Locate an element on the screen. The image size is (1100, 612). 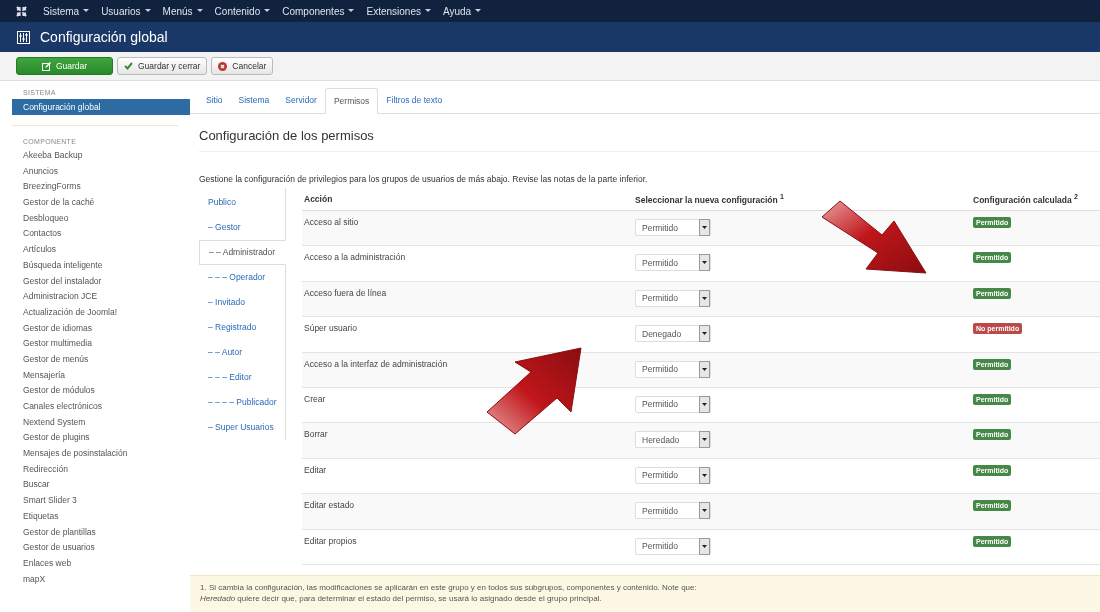
group-tab: – – – Editor is located at coordinates (242, 377).